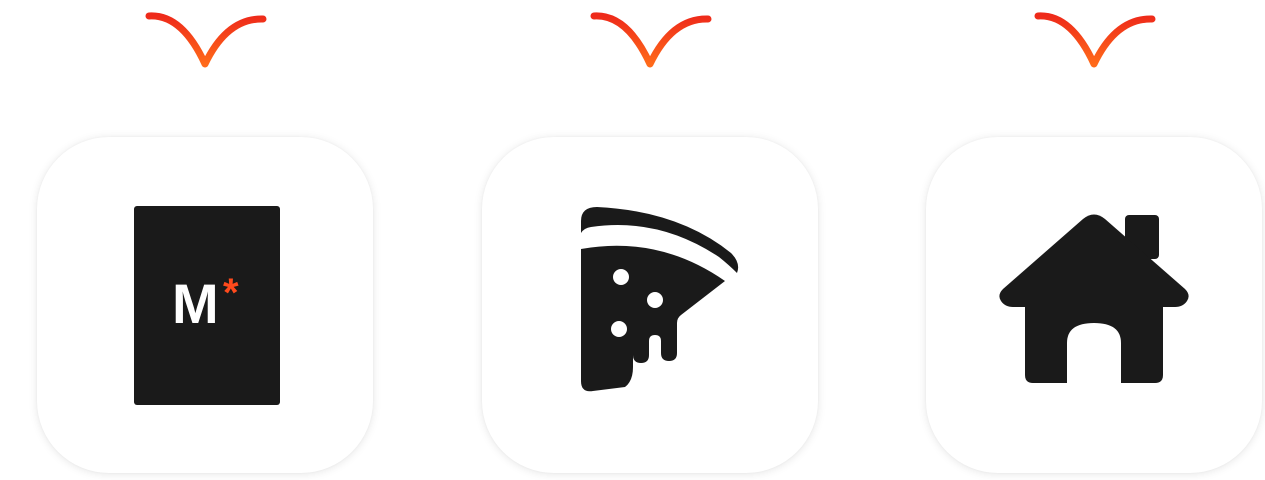  Describe the element at coordinates (195, 303) in the screenshot. I see `menu-logo-letter: M` at that location.